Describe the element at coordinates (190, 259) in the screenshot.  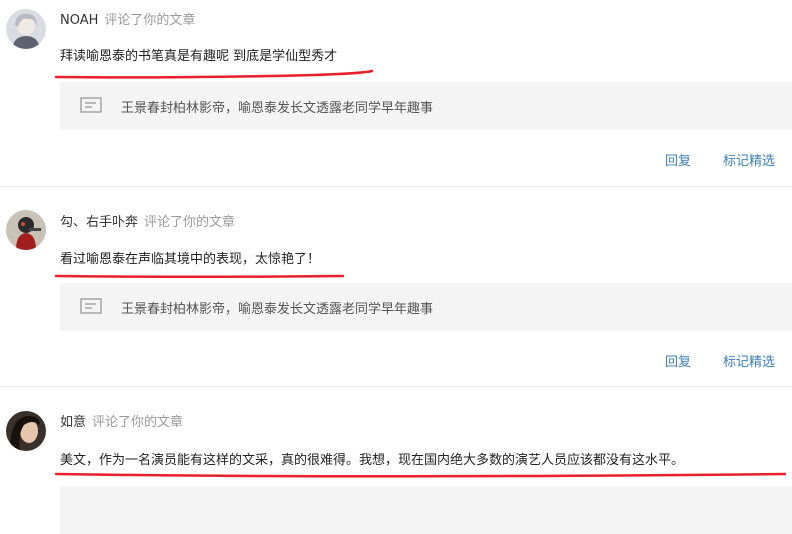
I see `comment-text: 看过喻恩泰在声临其境中的表现，太惊艳了！` at that location.